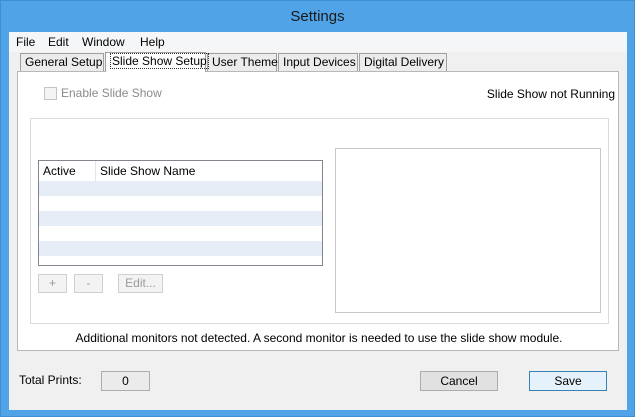  What do you see at coordinates (459, 381) in the screenshot?
I see `cancel-button: Cancel` at bounding box center [459, 381].